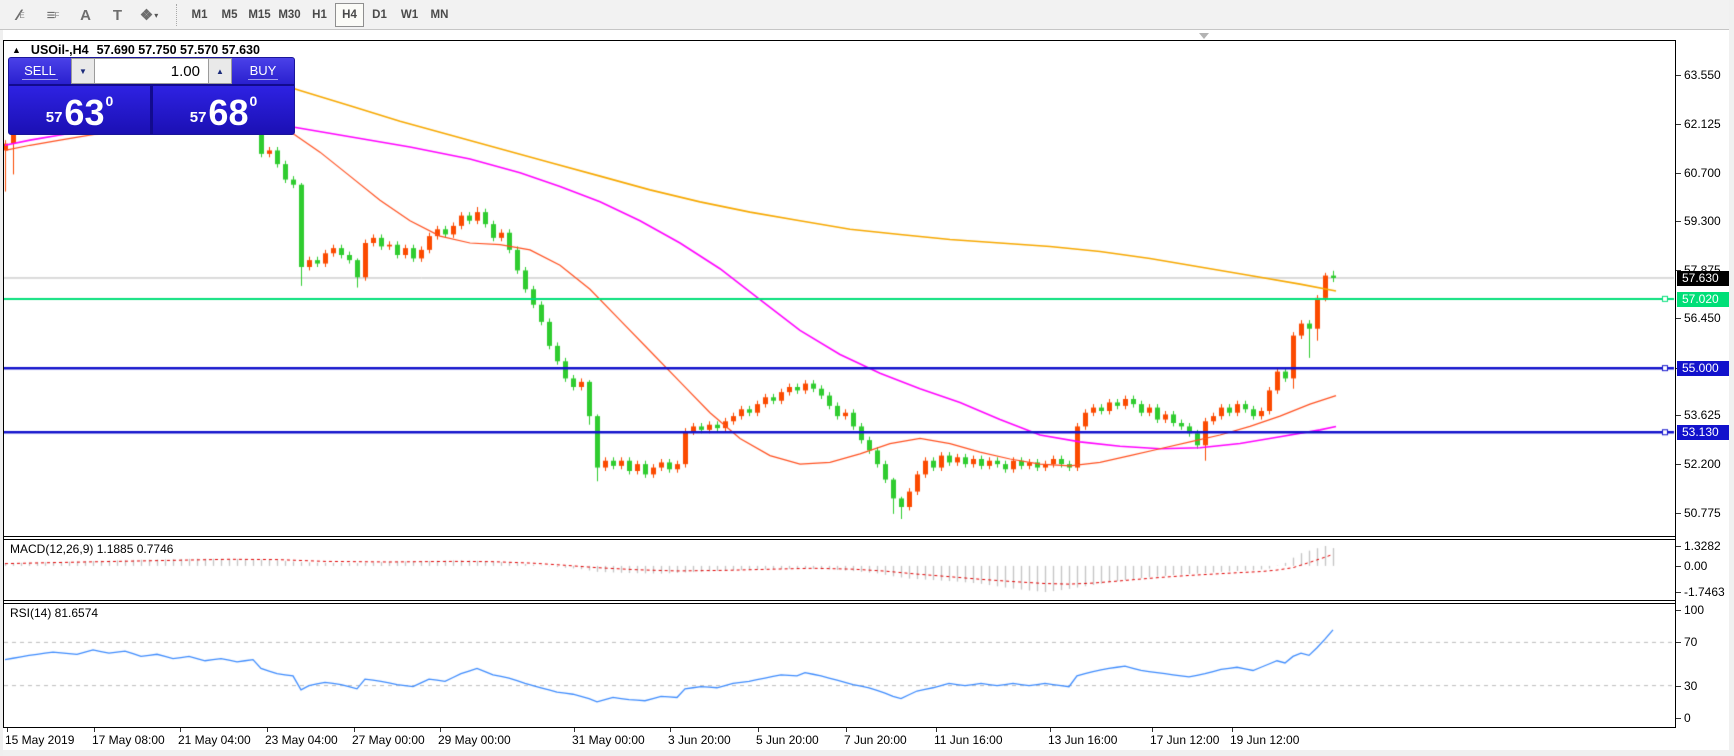 This screenshot has width=1734, height=756. What do you see at coordinates (289, 15) in the screenshot?
I see `tf-button-M30: M30` at bounding box center [289, 15].